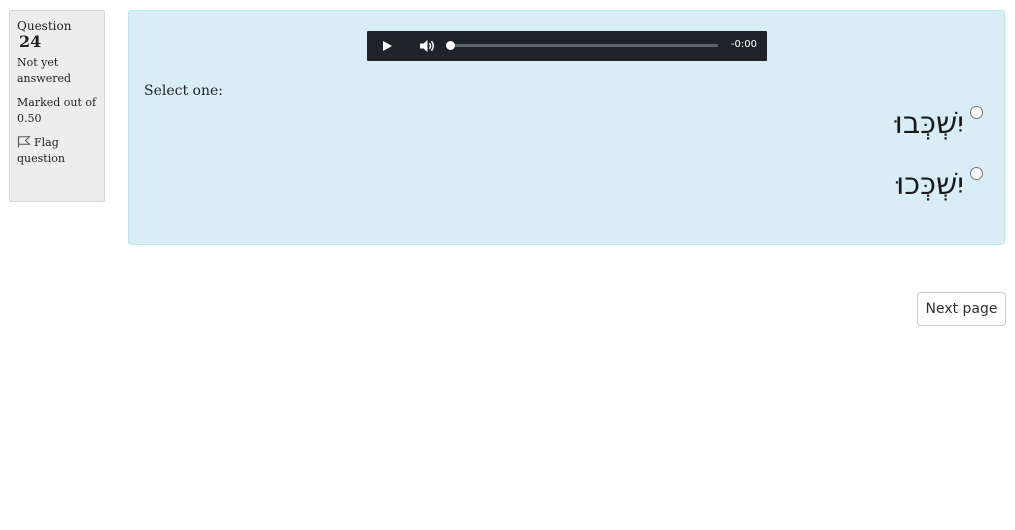  I want to click on answer-option-2: יִשְׁכְּכוּ, so click(939, 185).